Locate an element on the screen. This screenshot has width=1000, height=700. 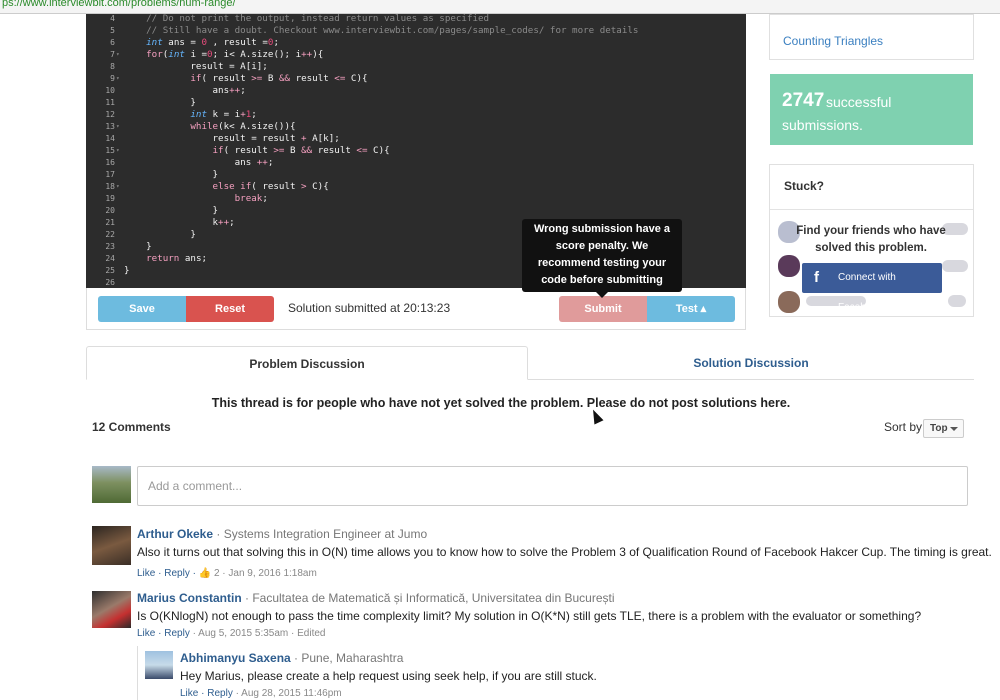
code-line: 11 } is located at coordinates (416, 103).